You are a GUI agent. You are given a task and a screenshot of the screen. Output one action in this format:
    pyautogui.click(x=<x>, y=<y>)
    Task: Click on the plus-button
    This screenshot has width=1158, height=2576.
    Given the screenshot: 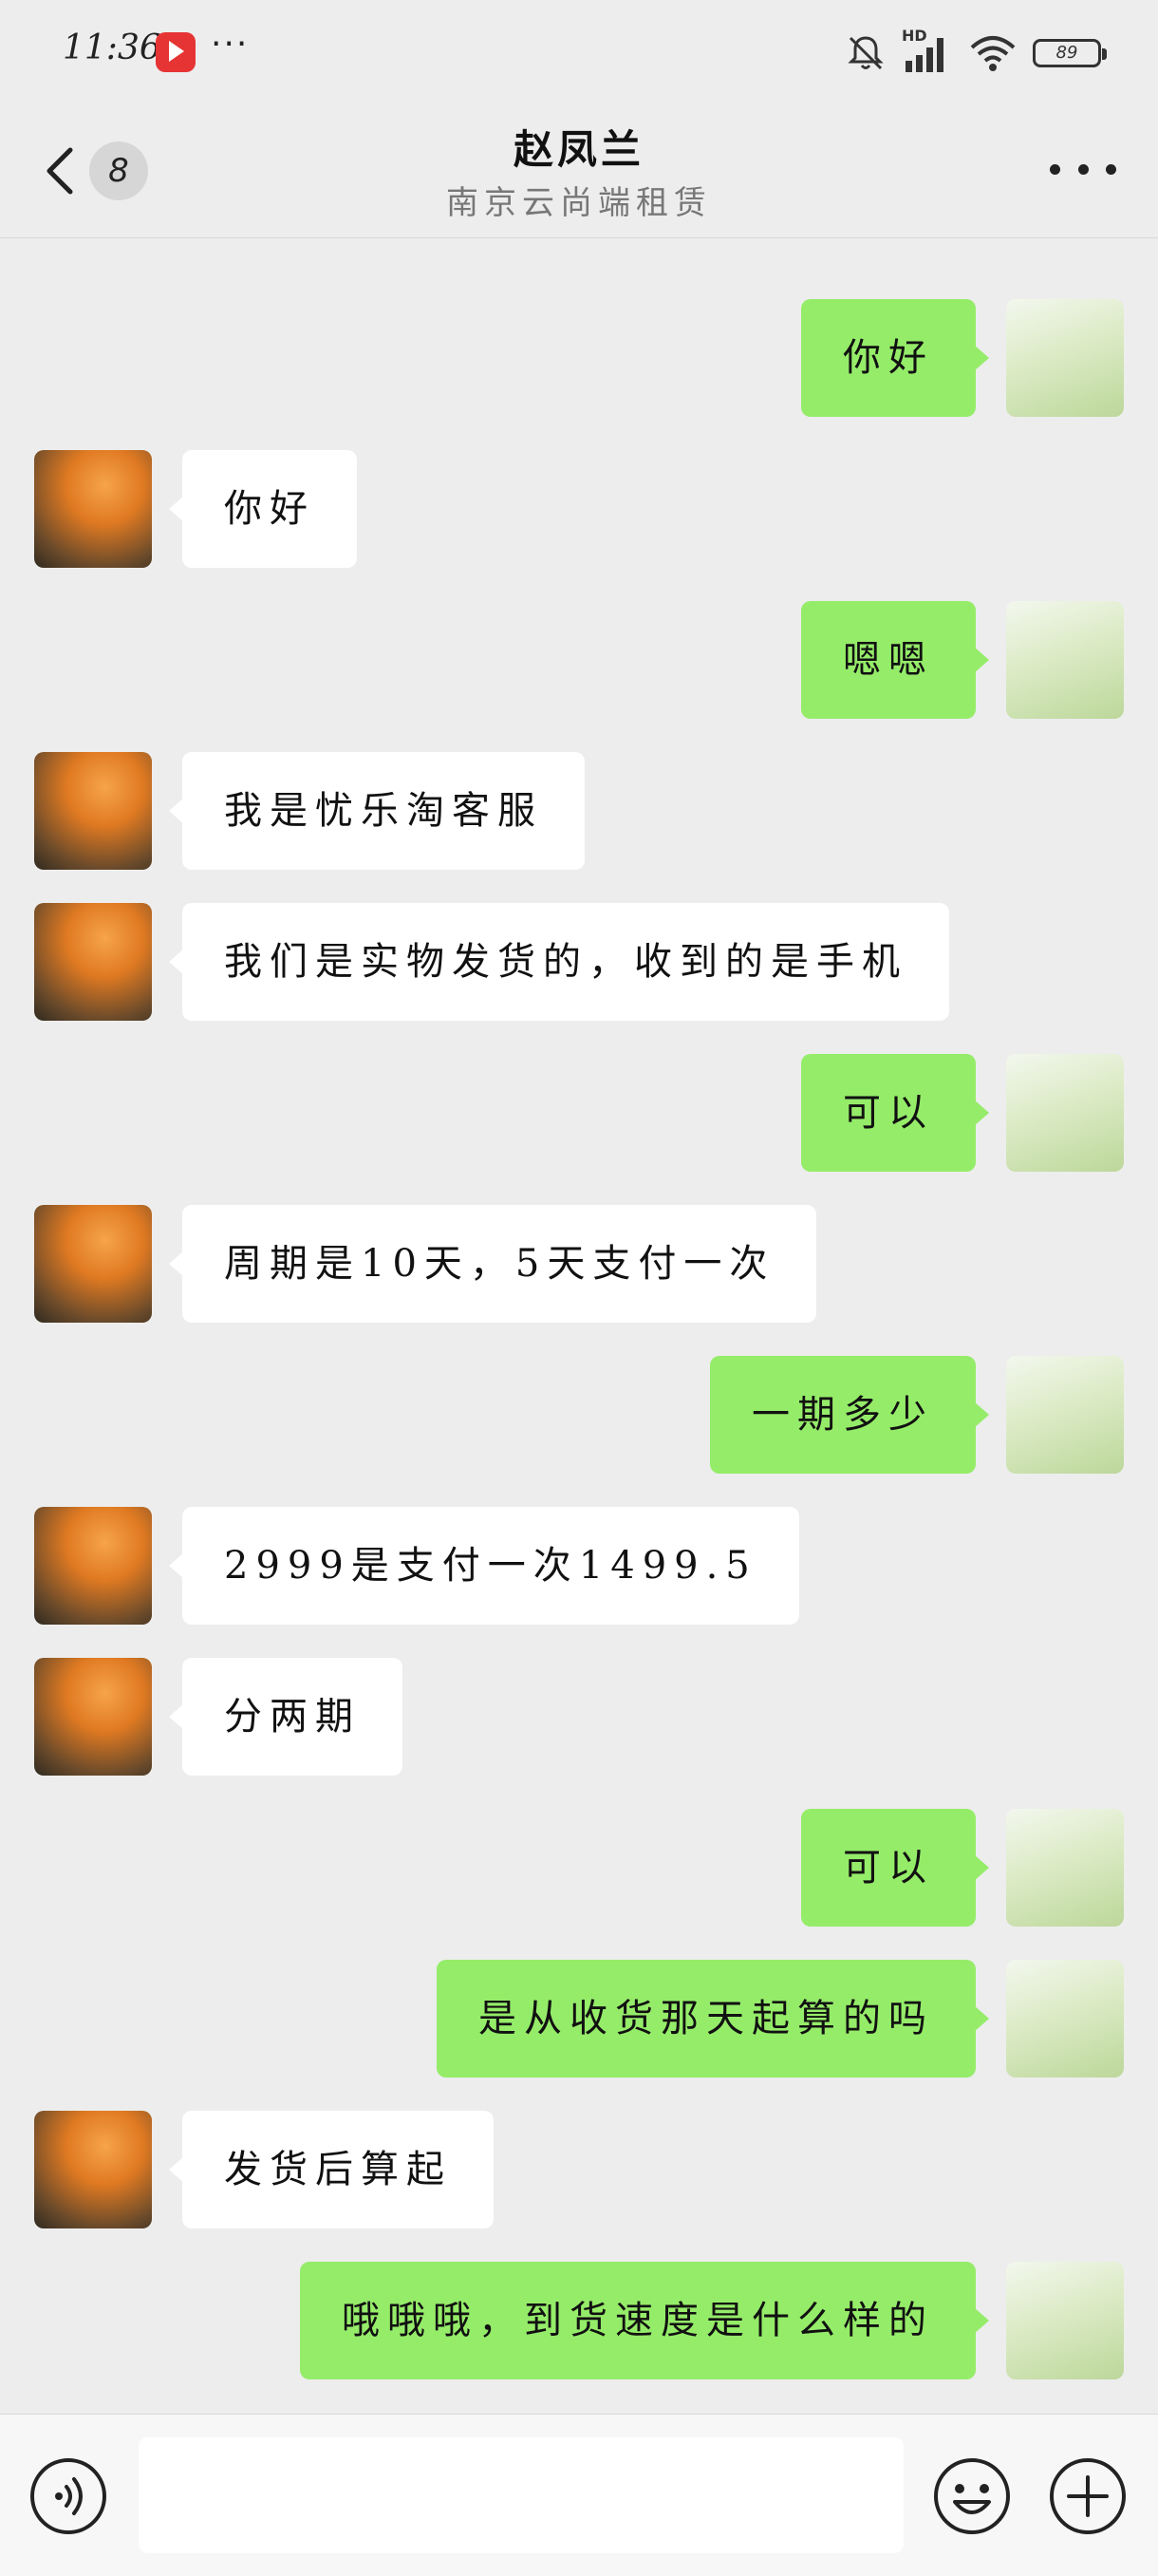 What is the action you would take?
    pyautogui.click(x=1088, y=2496)
    